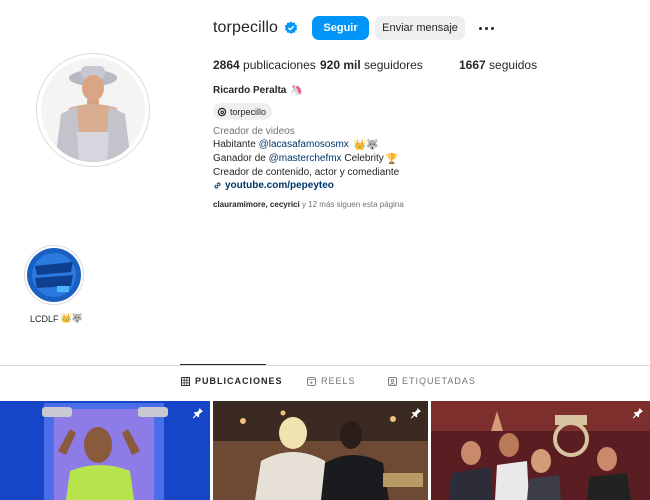 Image resolution: width=650 pixels, height=500 pixels. I want to click on follow-button: Seguir, so click(341, 28).